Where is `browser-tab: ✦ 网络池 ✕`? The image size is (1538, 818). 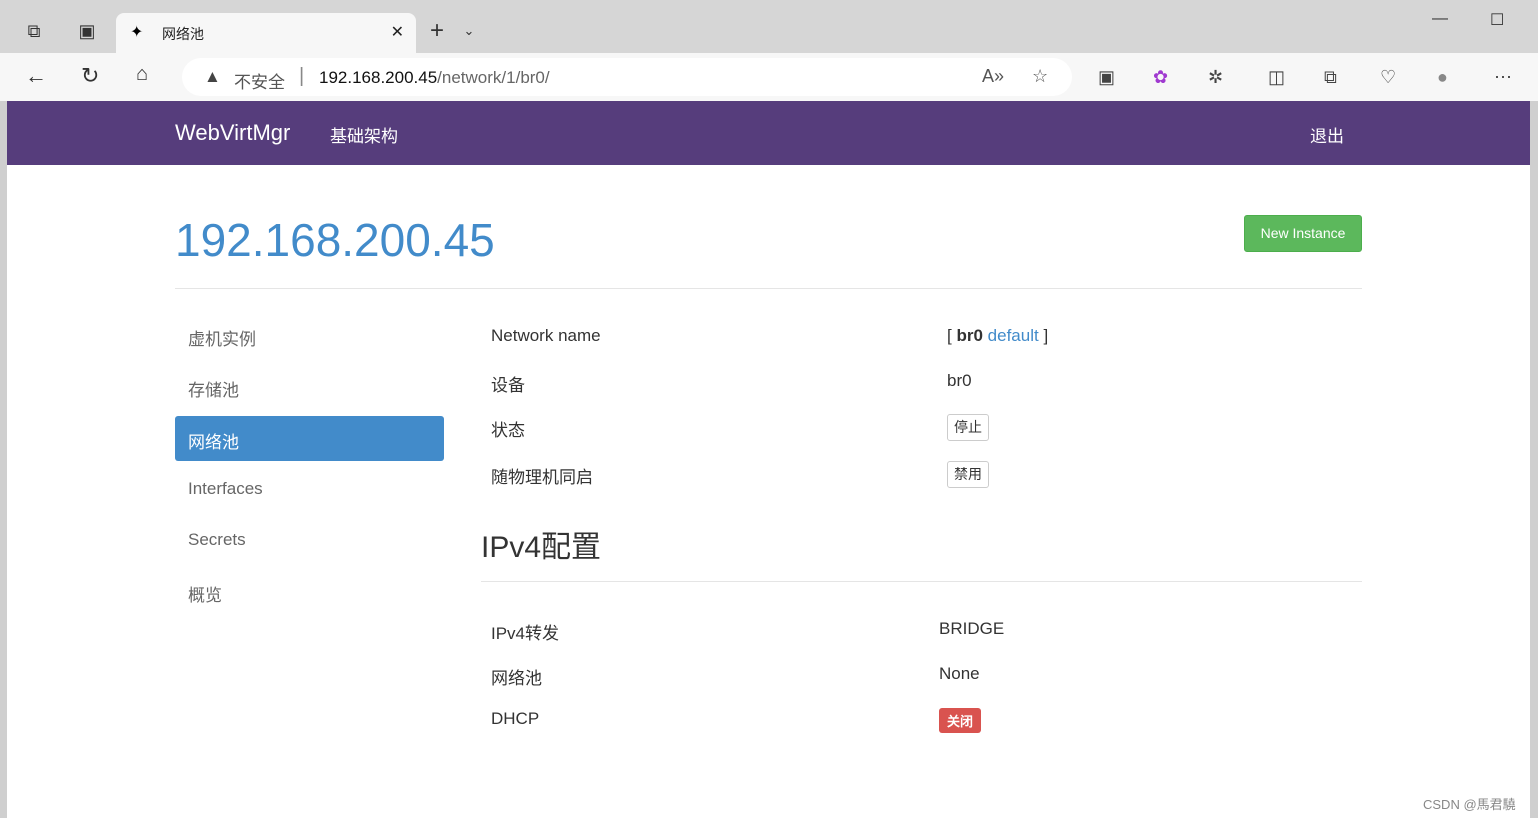 browser-tab: ✦ 网络池 ✕ is located at coordinates (266, 33).